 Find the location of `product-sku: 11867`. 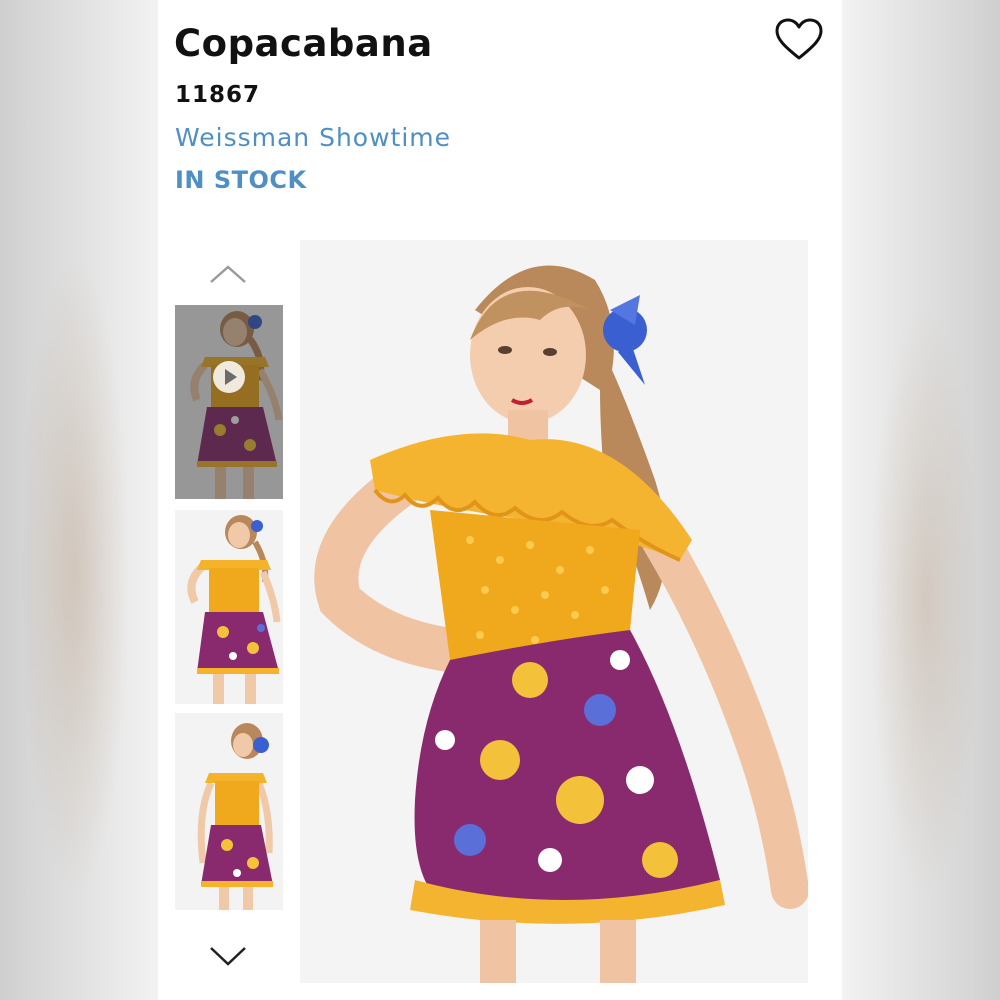

product-sku: 11867 is located at coordinates (218, 95).